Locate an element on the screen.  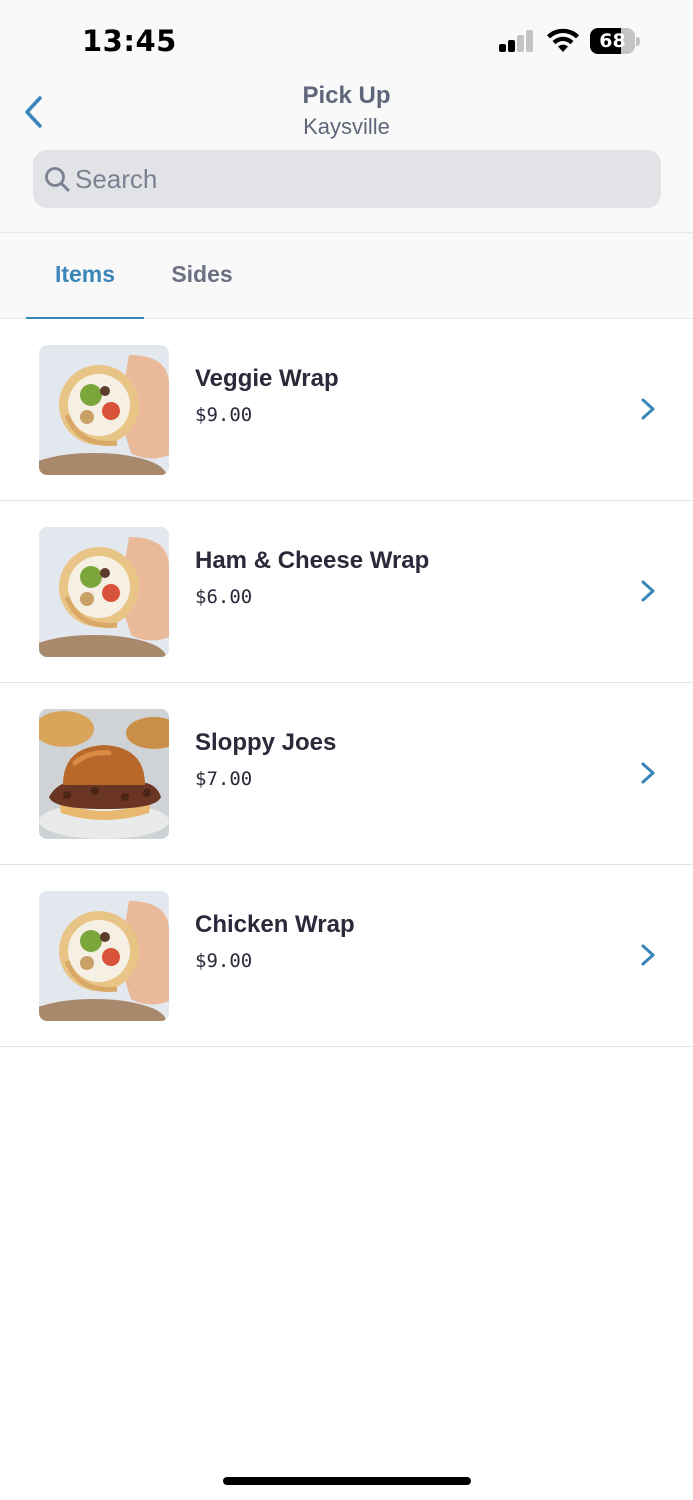
item-price: $6.00 is located at coordinates (224, 597).